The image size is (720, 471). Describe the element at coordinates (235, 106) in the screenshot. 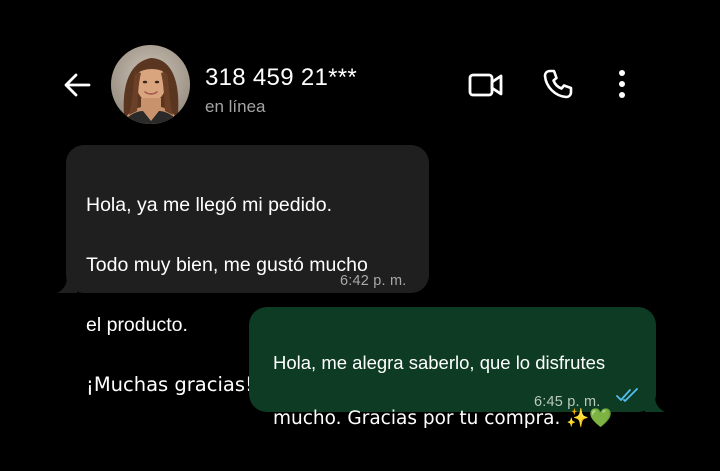

I see `contact-status: en línea` at that location.